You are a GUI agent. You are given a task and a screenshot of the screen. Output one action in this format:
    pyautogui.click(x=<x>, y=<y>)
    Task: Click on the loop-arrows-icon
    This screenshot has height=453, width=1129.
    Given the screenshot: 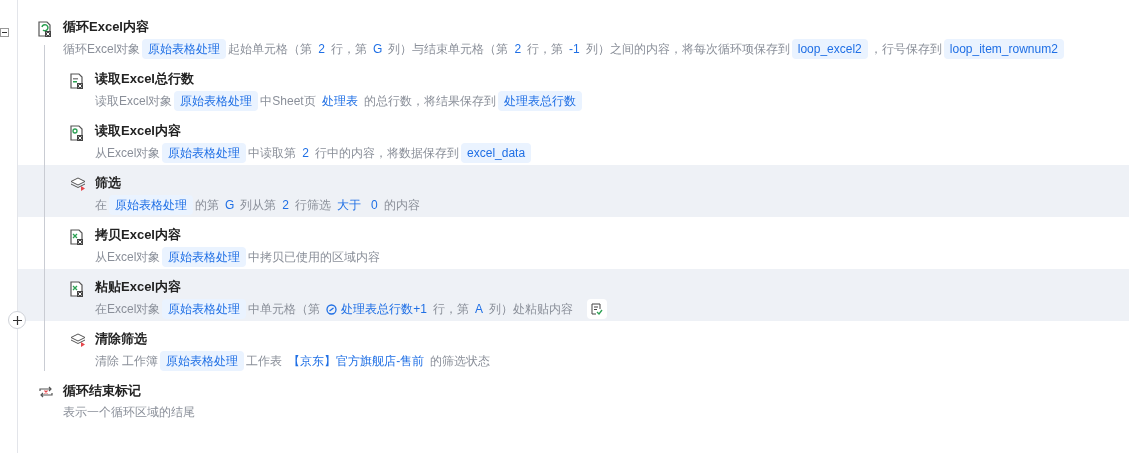 What is the action you would take?
    pyautogui.click(x=46, y=392)
    